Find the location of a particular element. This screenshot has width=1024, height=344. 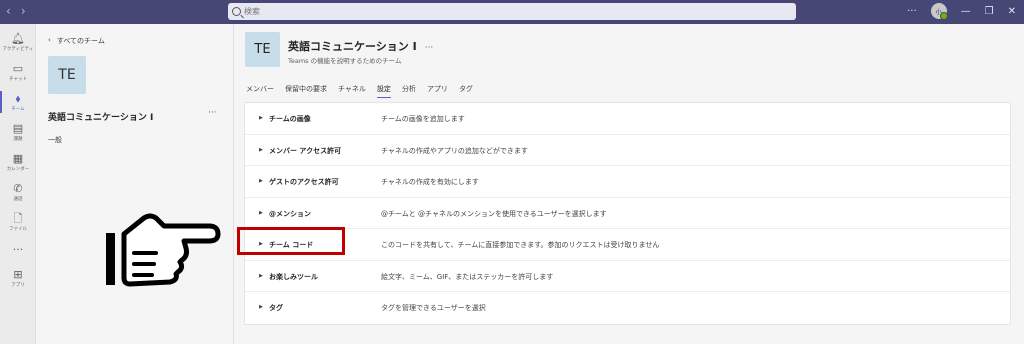

team-name: 英語コミュニケーション Ⅰ is located at coordinates (100, 116).